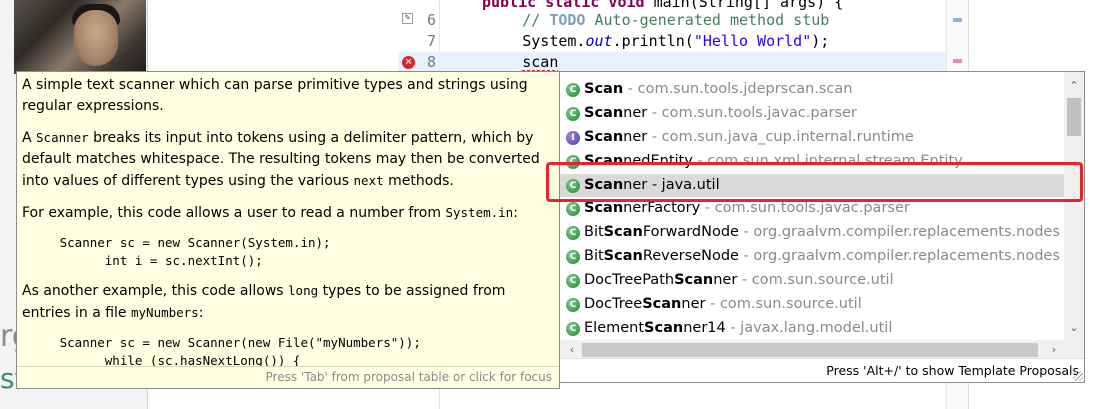  I want to click on inline-code: next, so click(368, 180).